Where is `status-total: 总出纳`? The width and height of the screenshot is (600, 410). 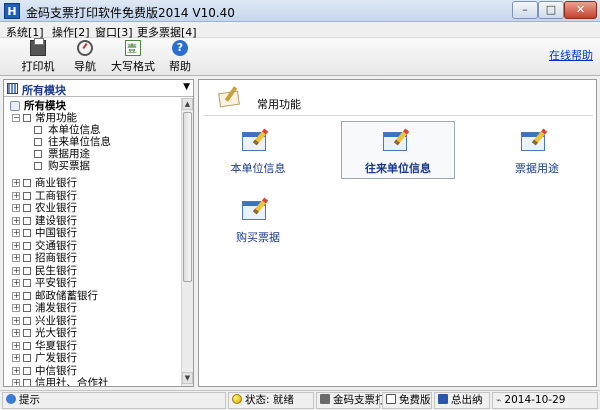
status-total: 总出纳 is located at coordinates (462, 400).